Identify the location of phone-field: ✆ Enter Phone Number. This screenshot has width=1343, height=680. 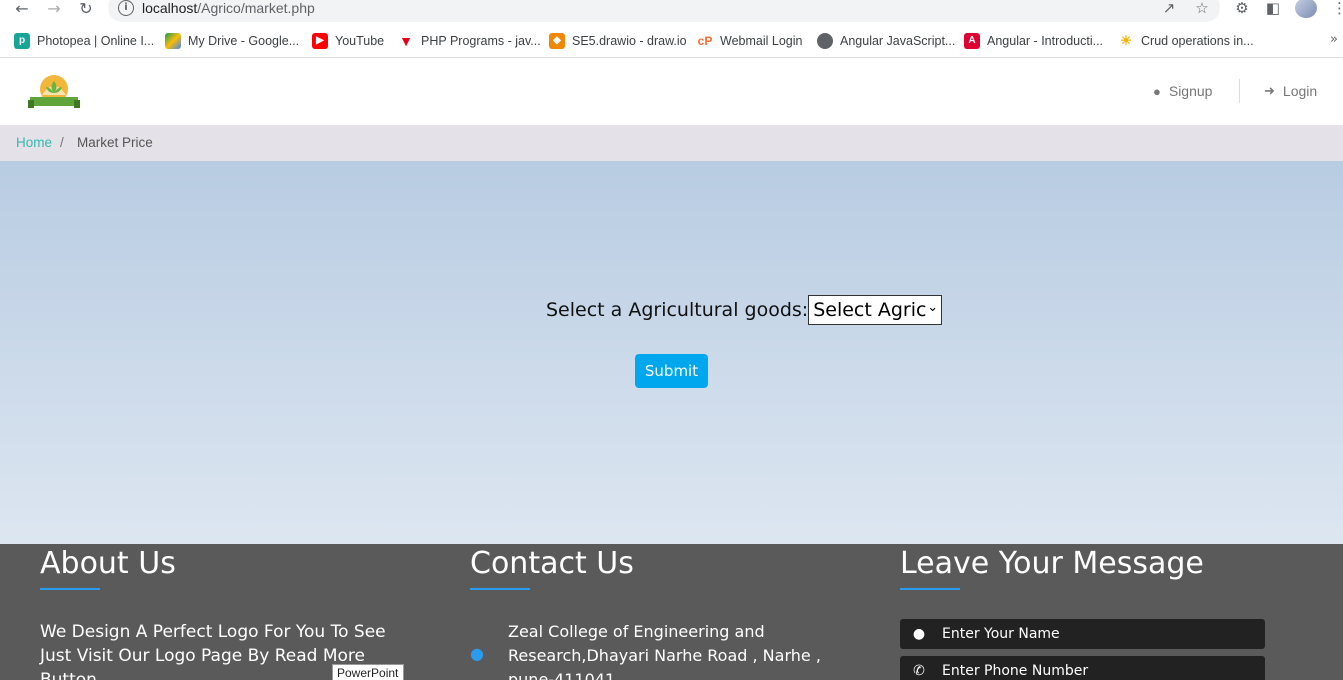
(1082, 668).